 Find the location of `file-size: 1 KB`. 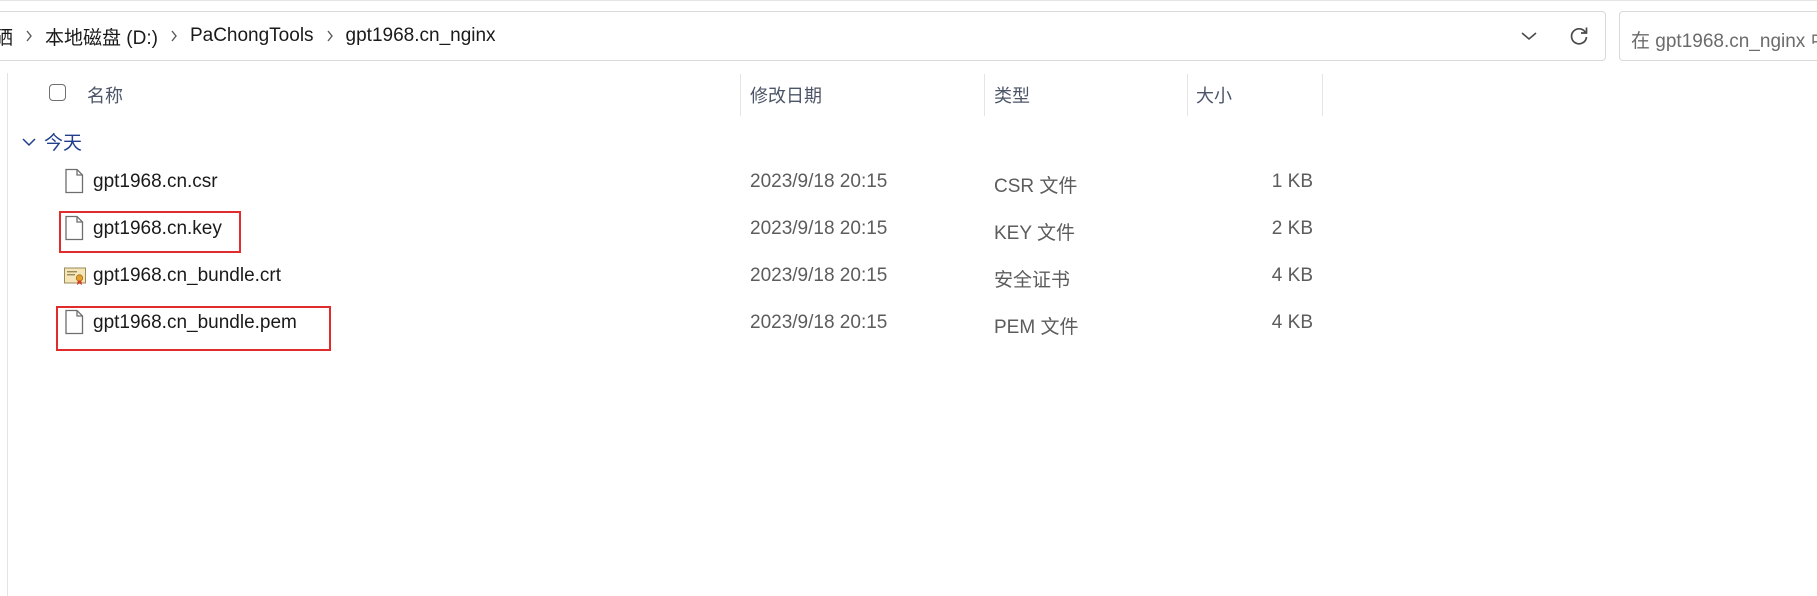

file-size: 1 KB is located at coordinates (1292, 181).